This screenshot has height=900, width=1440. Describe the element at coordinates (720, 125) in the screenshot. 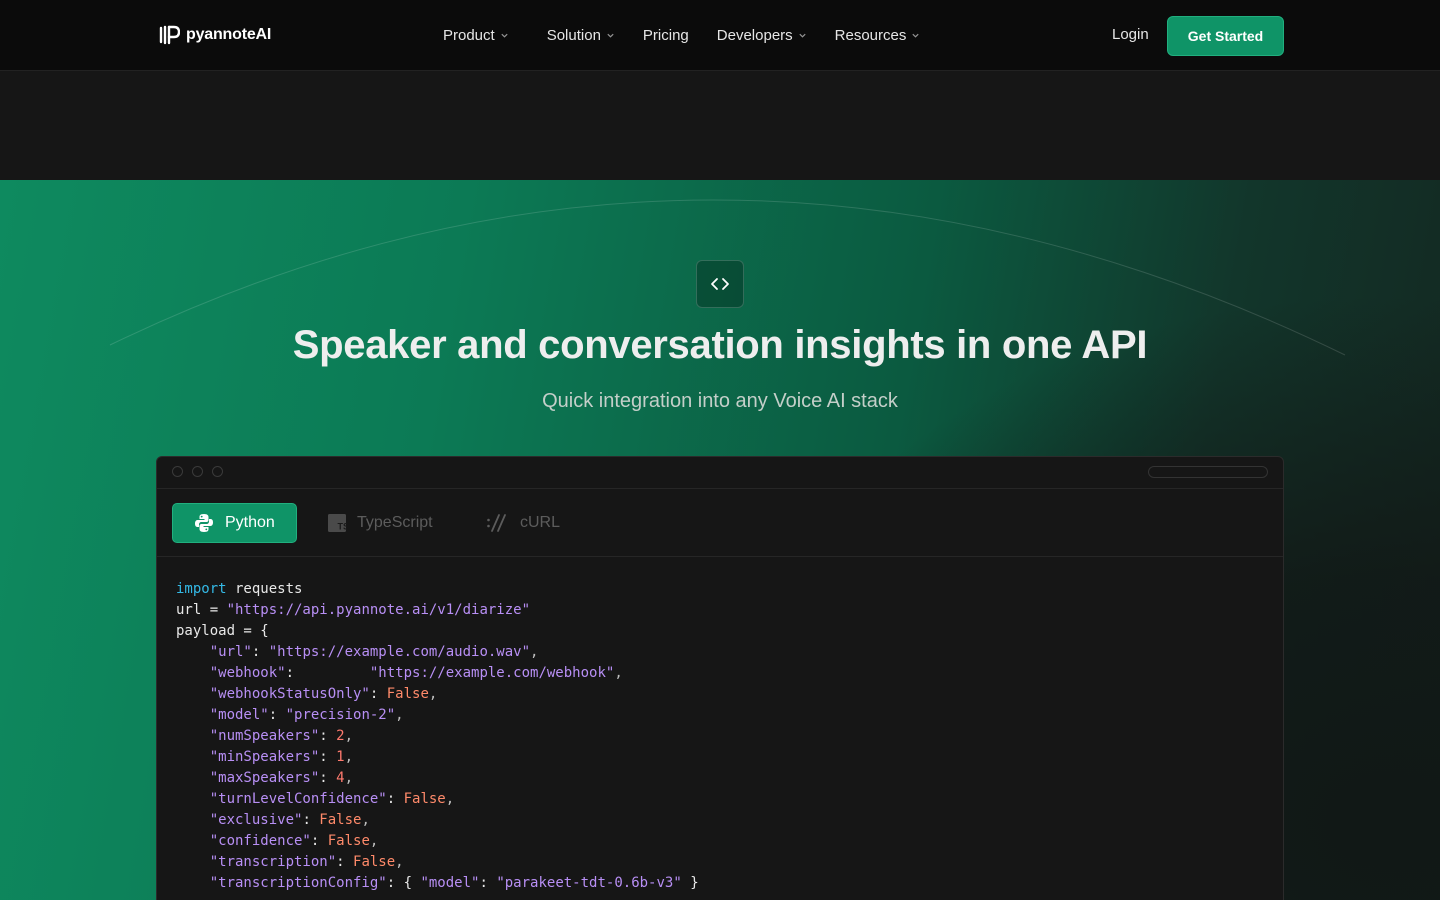

I see `dark-band` at that location.